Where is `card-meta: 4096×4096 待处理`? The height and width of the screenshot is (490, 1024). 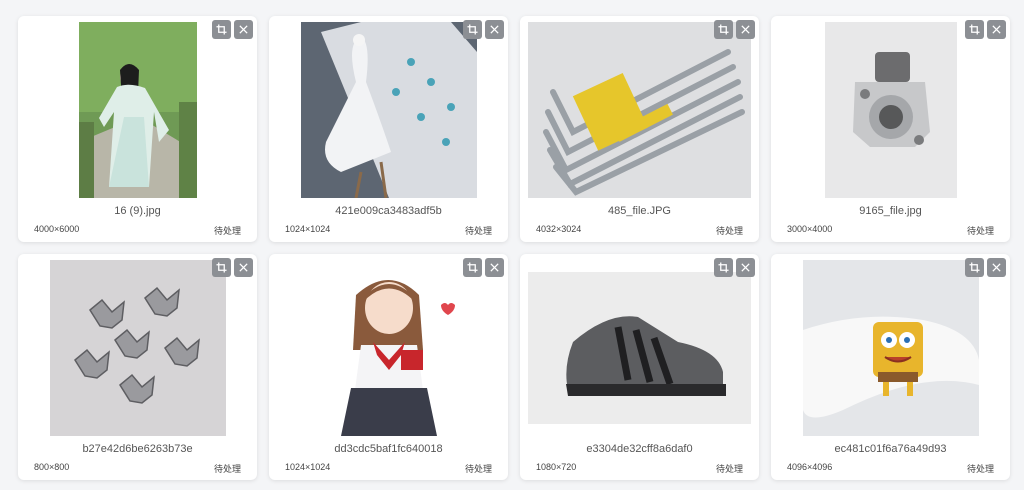 card-meta: 4096×4096 待处理 is located at coordinates (890, 468).